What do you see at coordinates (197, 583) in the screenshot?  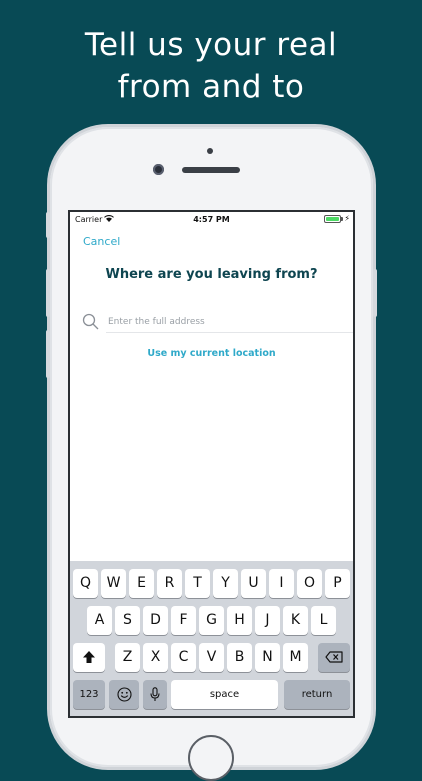 I see `key-t: T` at bounding box center [197, 583].